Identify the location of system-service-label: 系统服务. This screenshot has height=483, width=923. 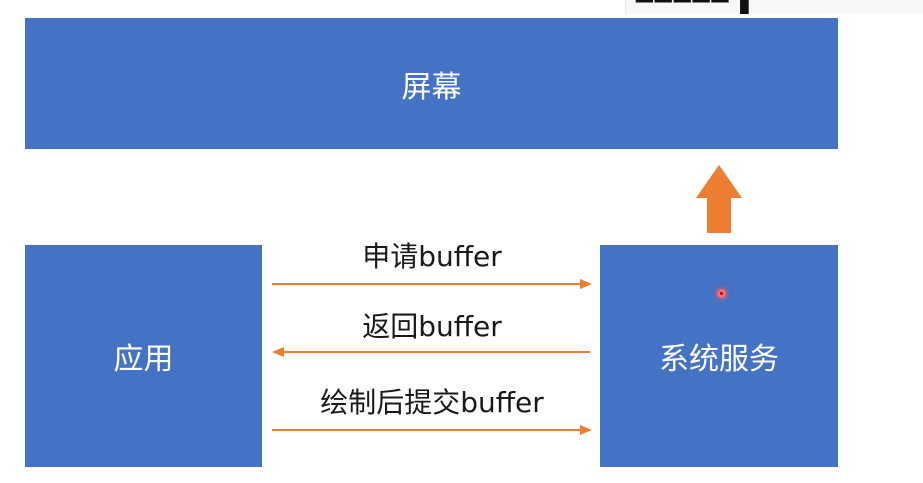
(719, 359).